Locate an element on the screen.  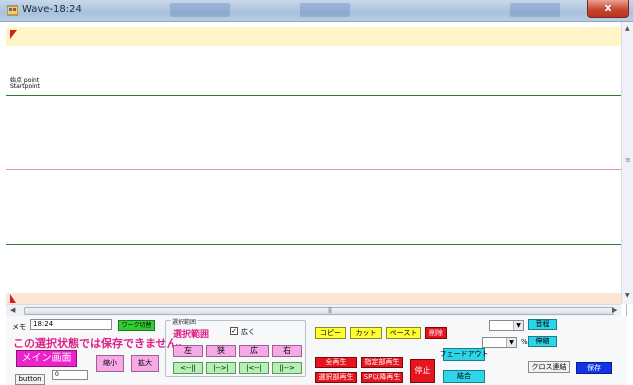
play-all-button: 全再生 is located at coordinates (336, 362).